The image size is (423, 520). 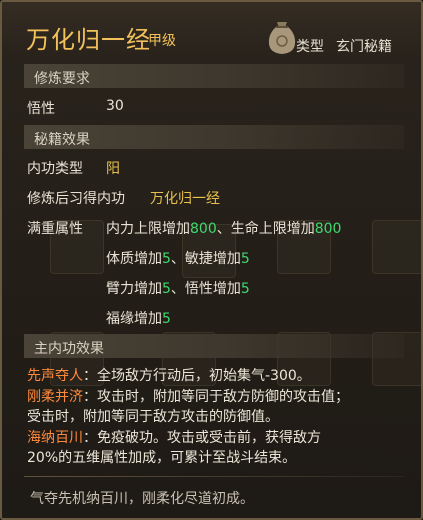 I want to click on effect-description: ：攻击时，附加等同于敌方防御的攻击值；, so click(x=216, y=397).